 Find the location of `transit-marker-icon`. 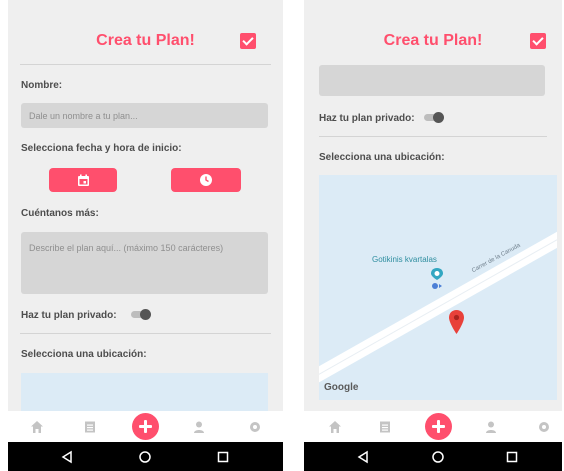

transit-marker-icon is located at coordinates (437, 278).